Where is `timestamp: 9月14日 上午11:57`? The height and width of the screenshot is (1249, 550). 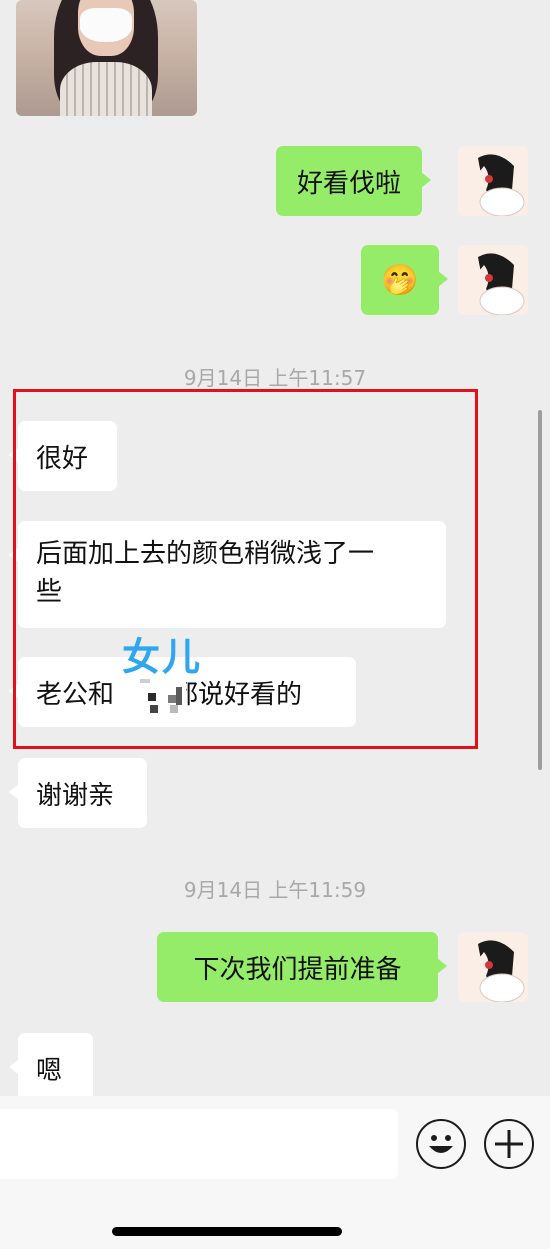 timestamp: 9月14日 上午11:57 is located at coordinates (275, 378).